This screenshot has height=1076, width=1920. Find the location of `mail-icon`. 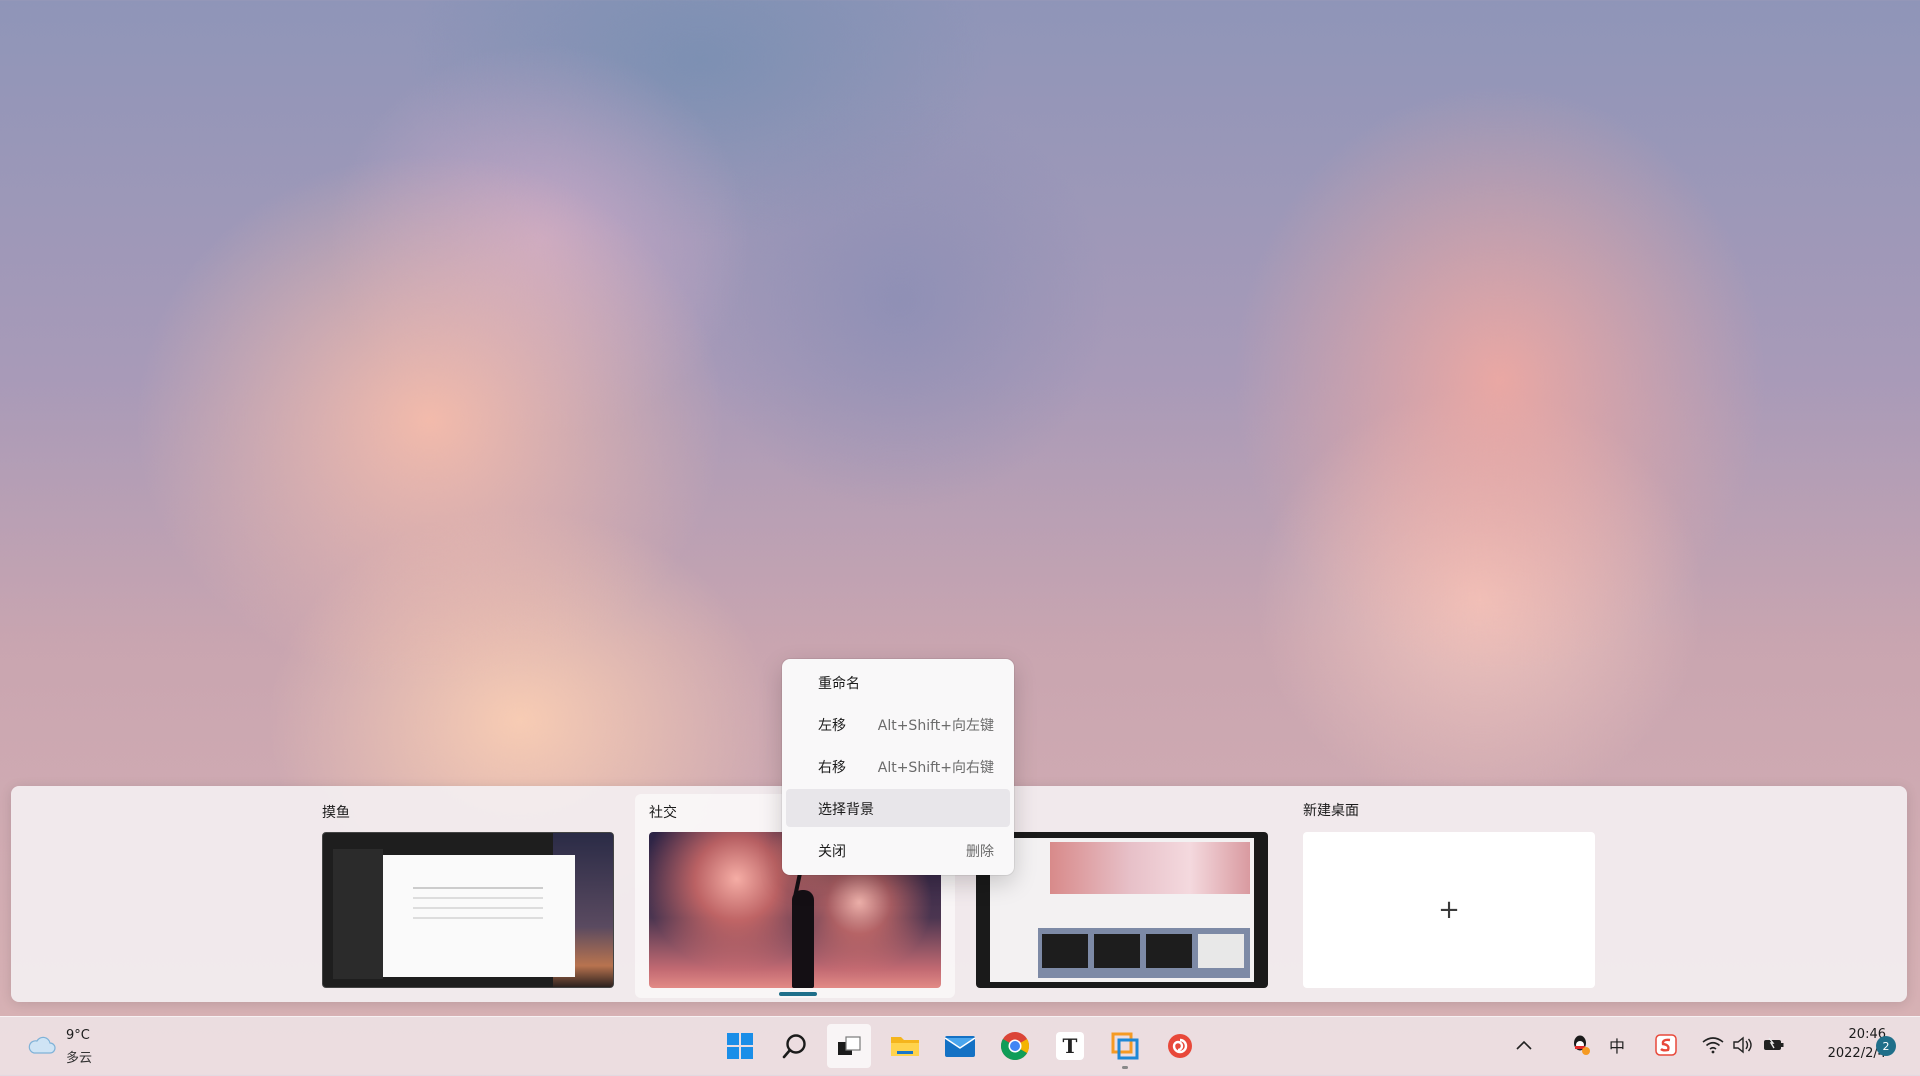

mail-icon is located at coordinates (960, 1046).